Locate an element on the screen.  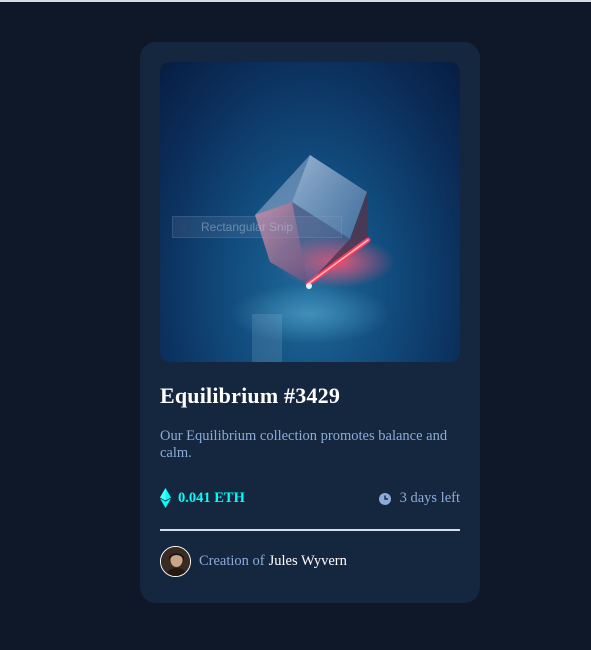
price-info: 0.041 ETH is located at coordinates (202, 498).